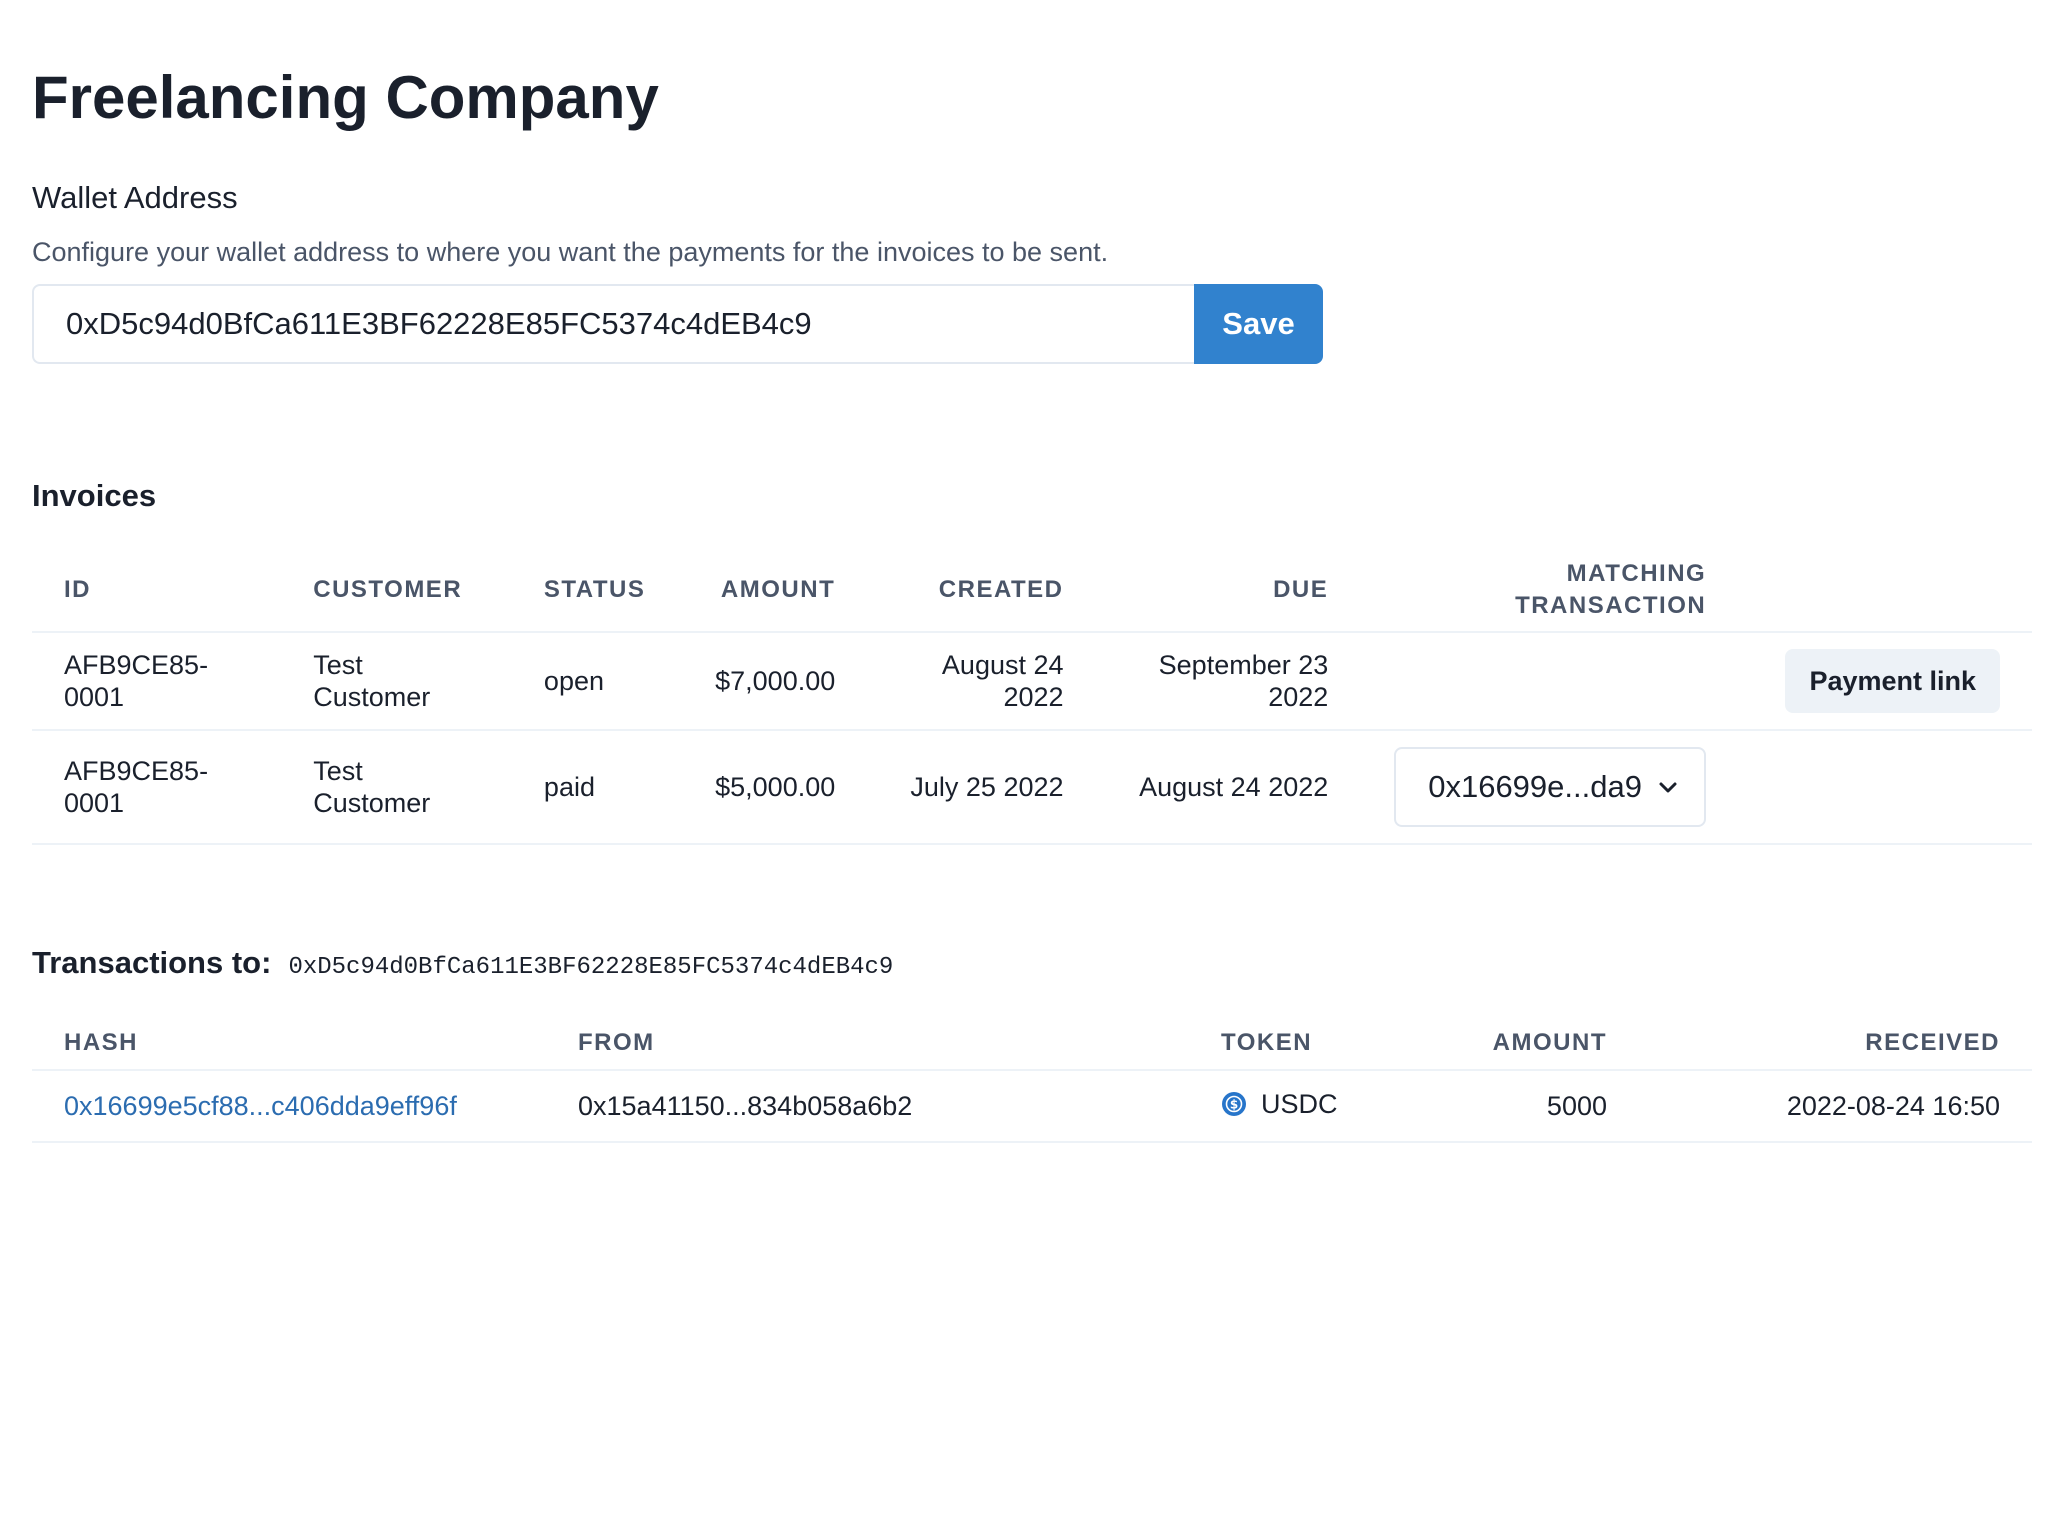  What do you see at coordinates (1636, 573) in the screenshot?
I see `col-matching-line-1: MATCHING` at bounding box center [1636, 573].